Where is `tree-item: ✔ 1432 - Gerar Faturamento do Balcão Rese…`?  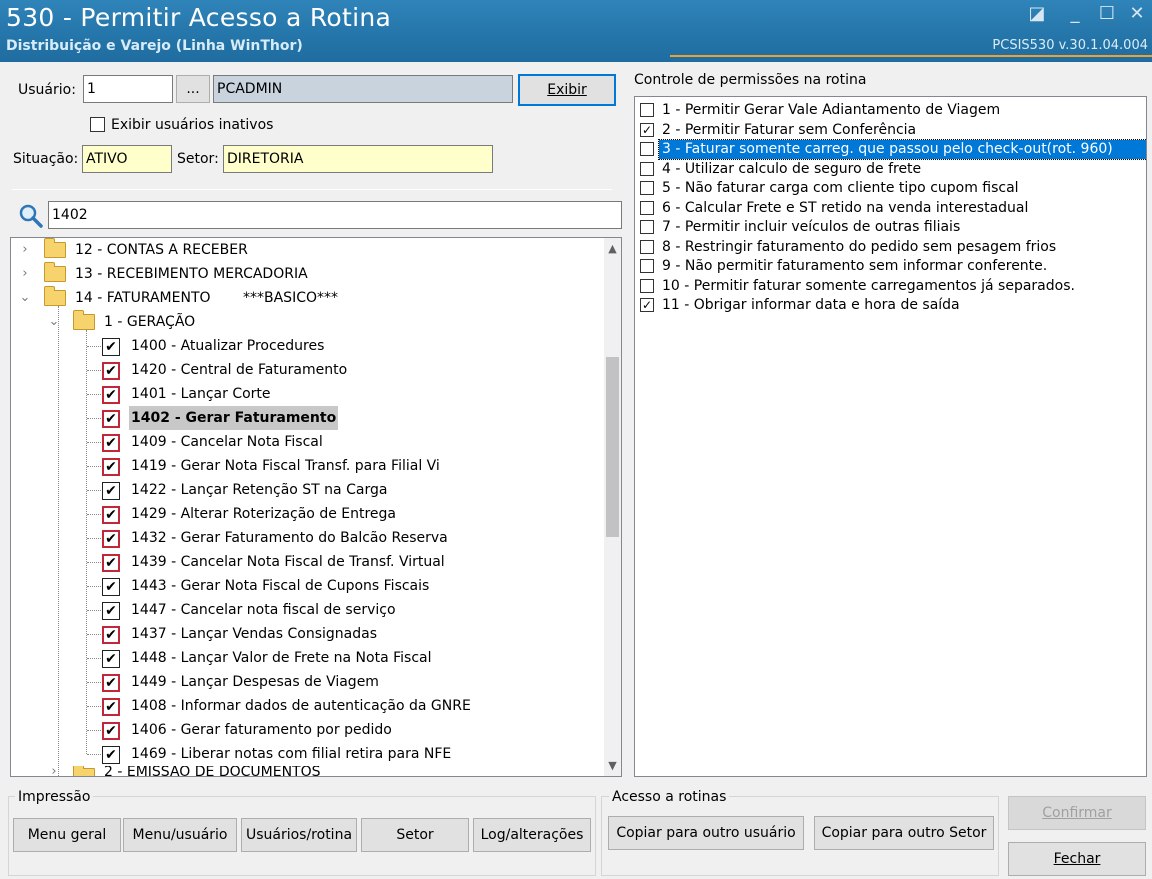
tree-item: ✔ 1432 - Gerar Faturamento do Balcão Rese… is located at coordinates (308, 538).